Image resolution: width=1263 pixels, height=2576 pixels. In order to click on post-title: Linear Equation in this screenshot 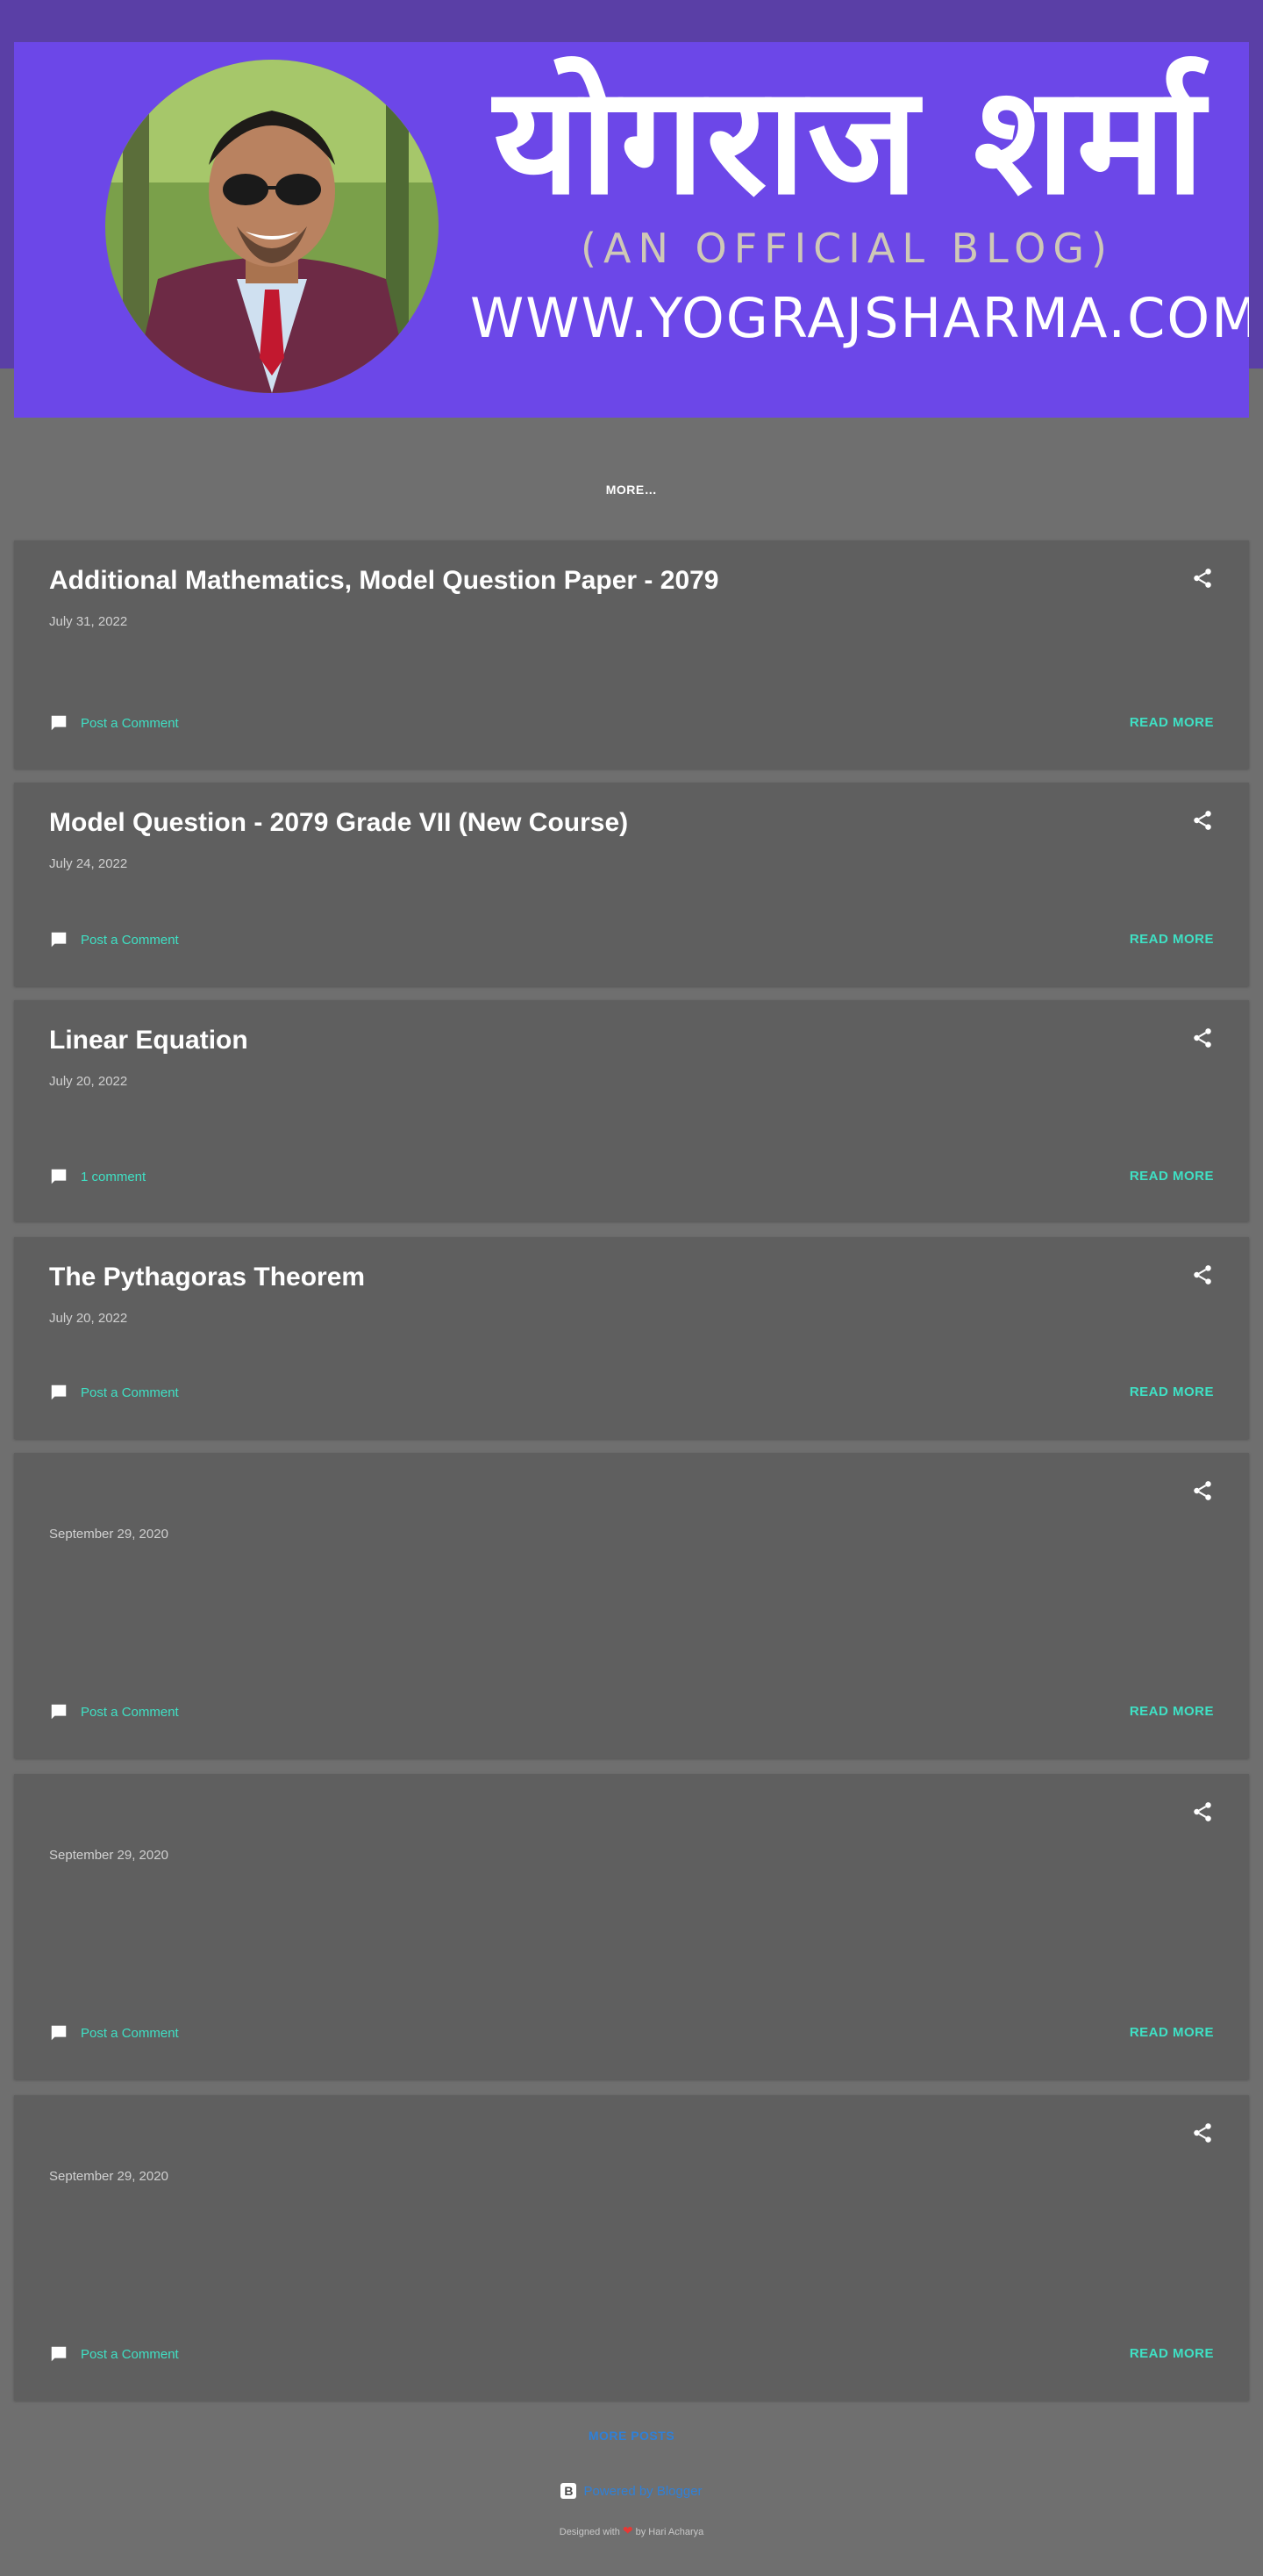, I will do `click(596, 1040)`.